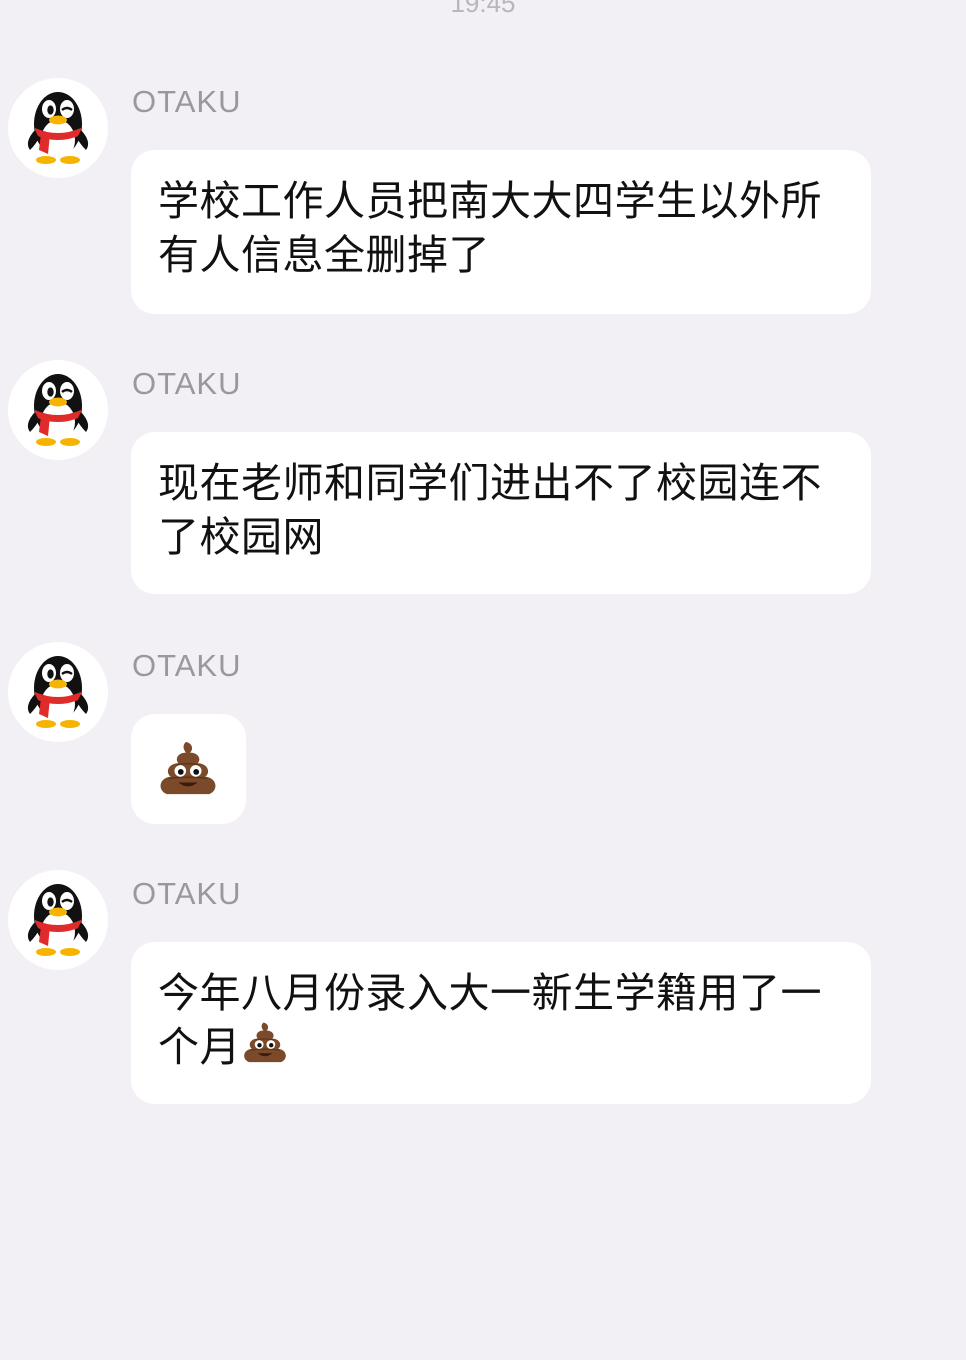  What do you see at coordinates (483, 9) in the screenshot?
I see `message-timestamp: 19:45` at bounding box center [483, 9].